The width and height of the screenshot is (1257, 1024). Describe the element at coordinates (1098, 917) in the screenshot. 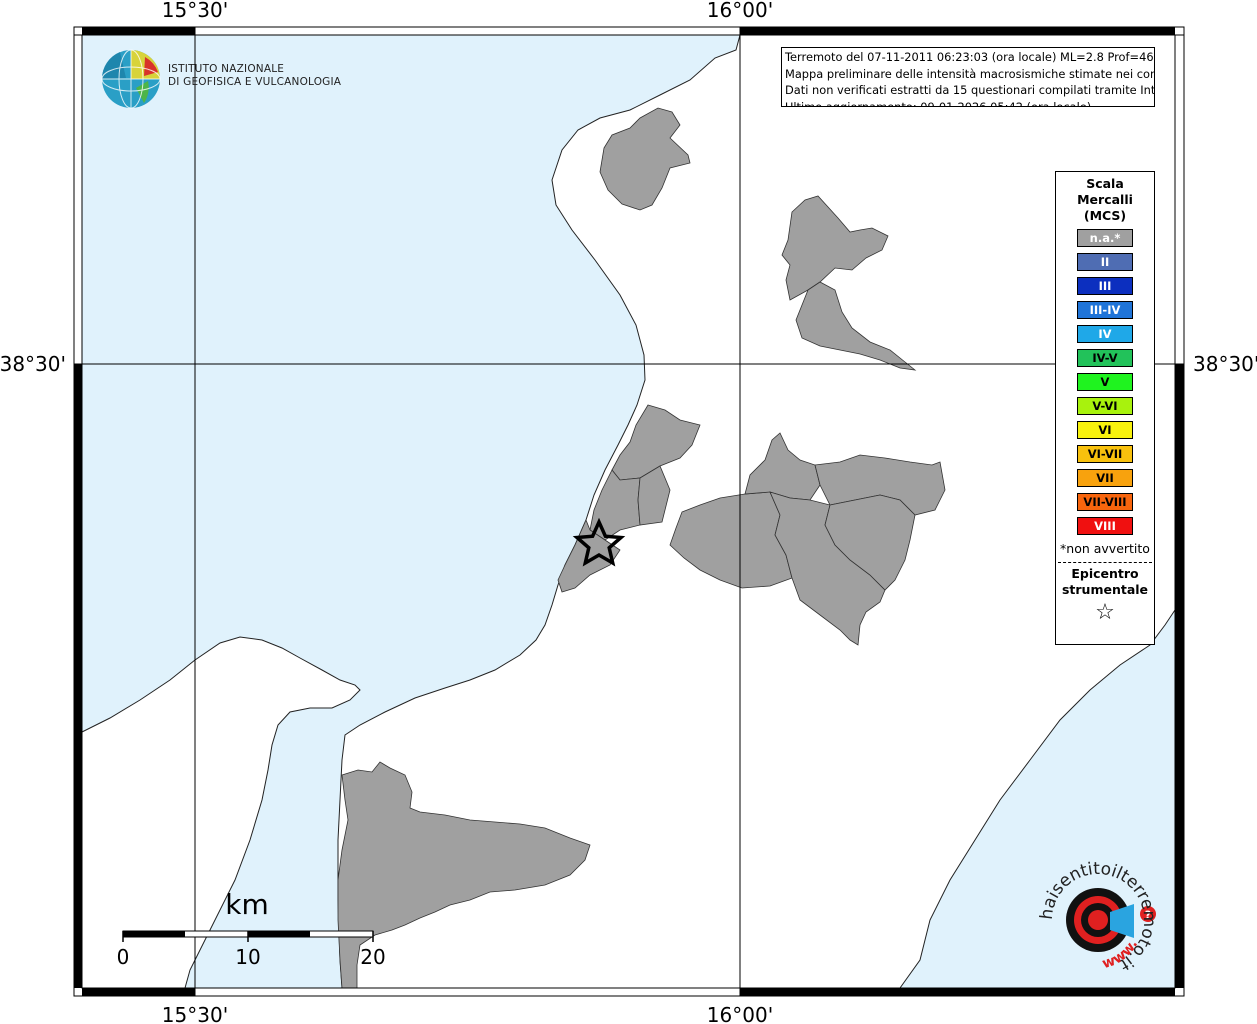

I see `hsit-logo: ? haisentitoilterremoto.it www.` at that location.